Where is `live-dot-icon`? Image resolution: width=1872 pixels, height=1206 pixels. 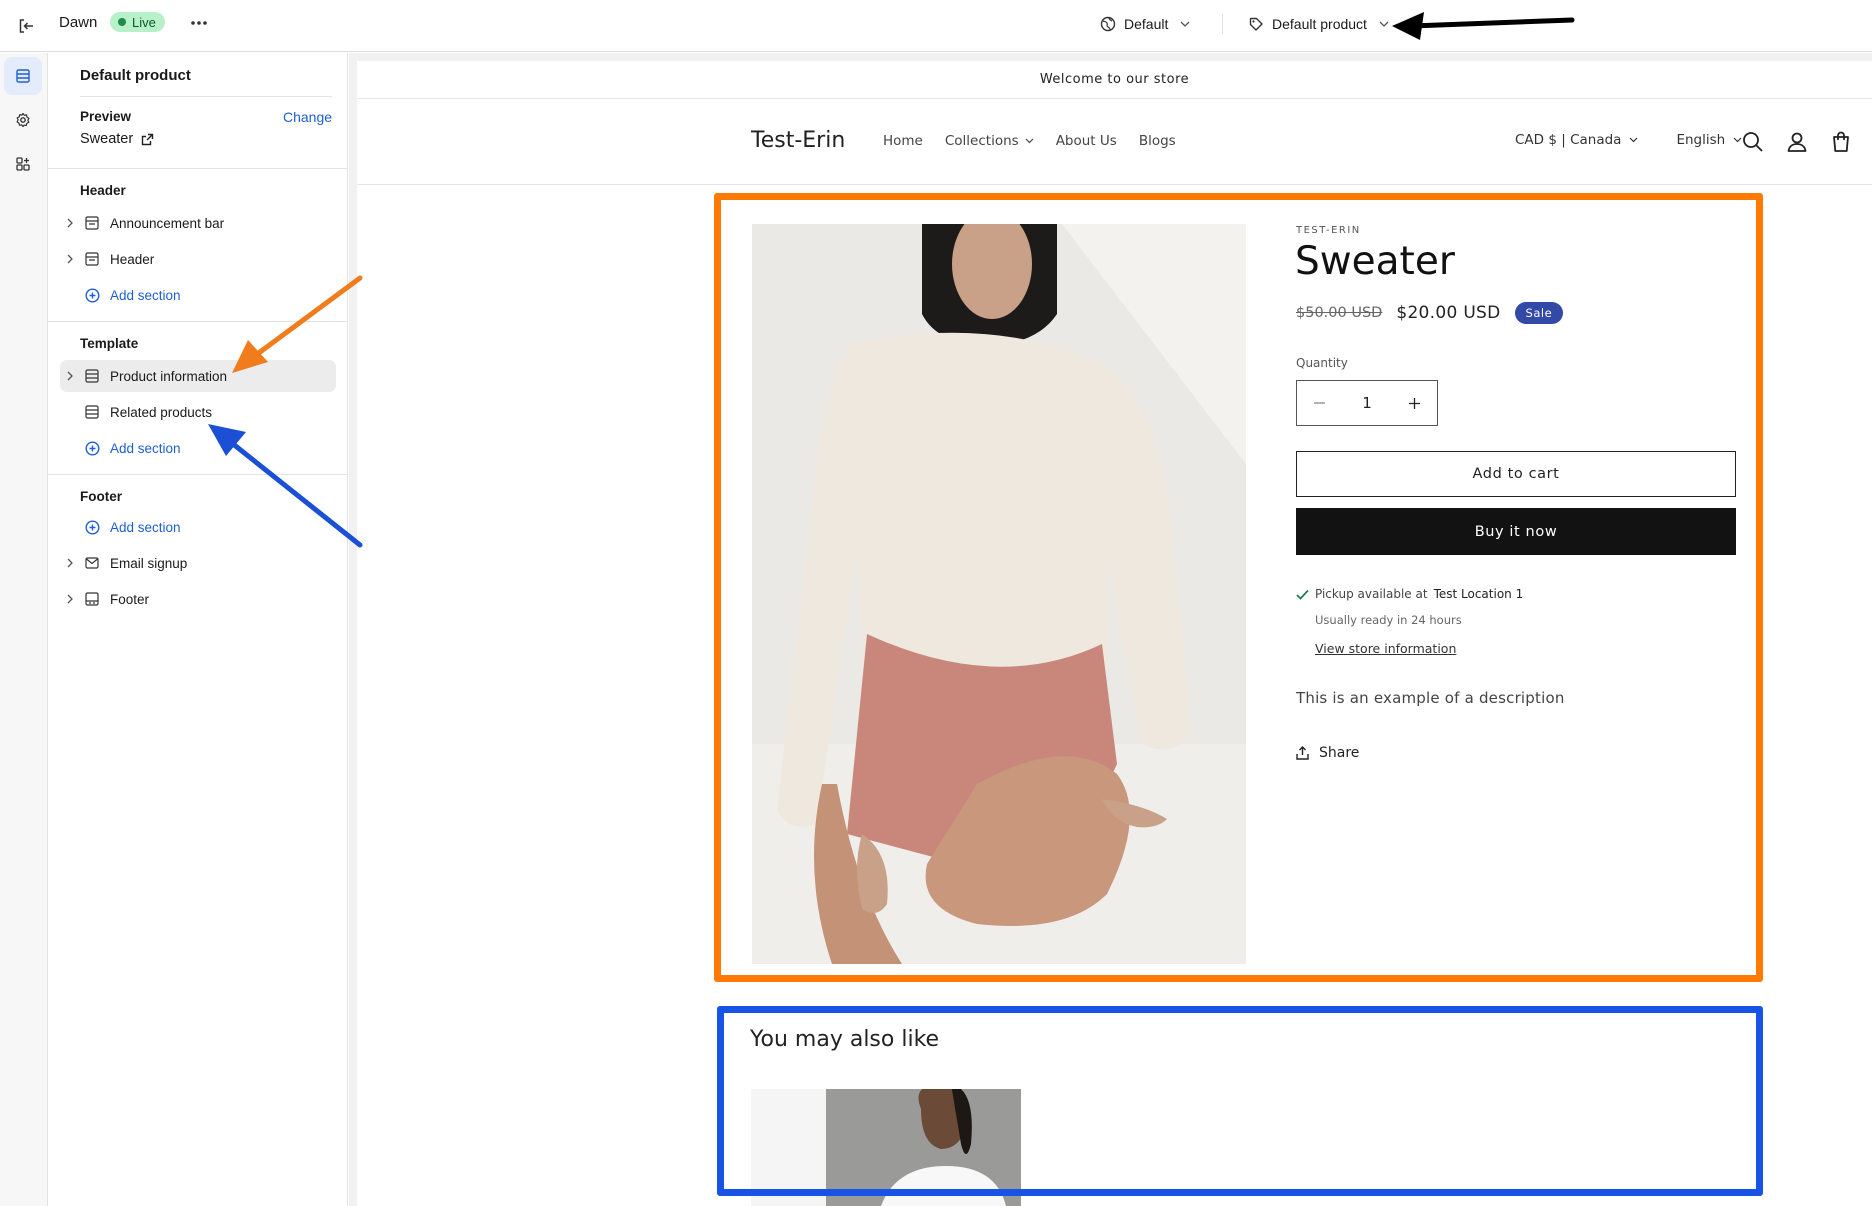
live-dot-icon is located at coordinates (122, 22).